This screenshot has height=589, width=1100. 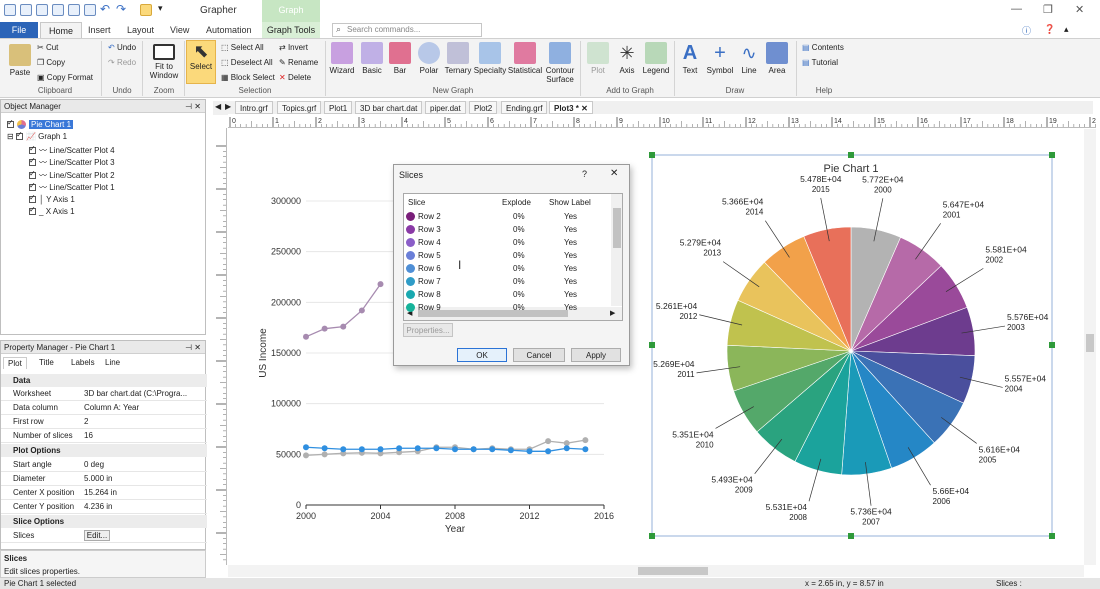 I want to click on tree-item-graph: ⊟ 📈 Graph 1, so click(x=37, y=135).